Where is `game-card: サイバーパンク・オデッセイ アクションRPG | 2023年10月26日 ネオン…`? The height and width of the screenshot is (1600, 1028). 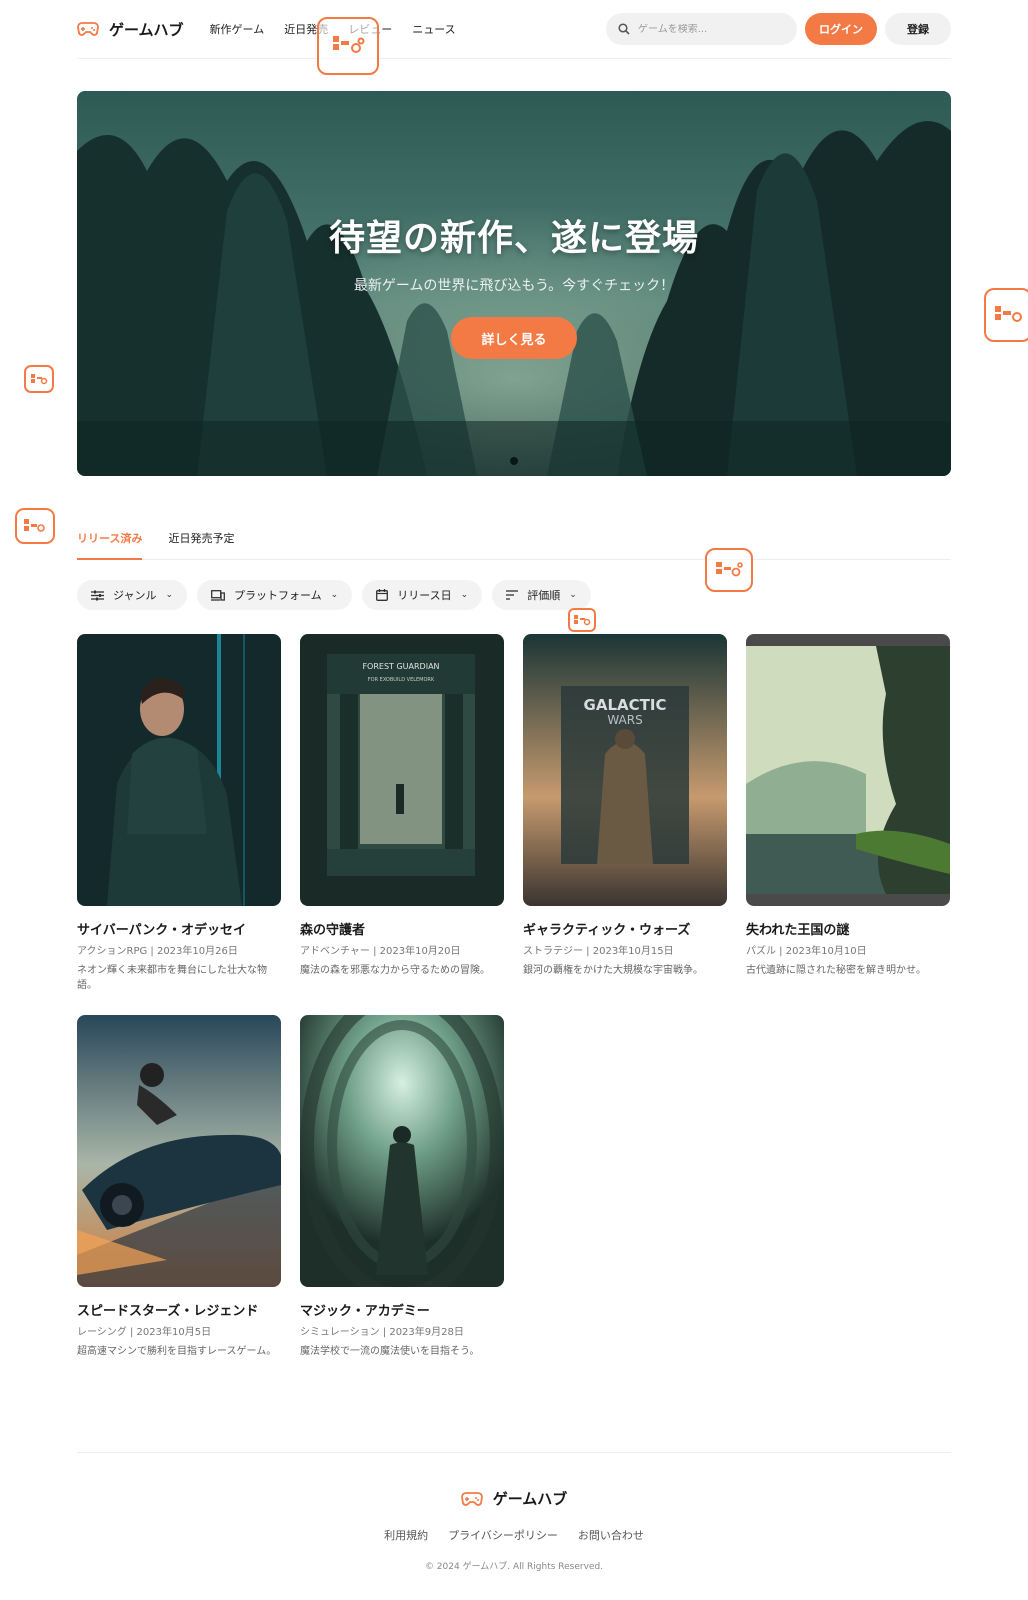 game-card: サイバーパンク・オデッセイ アクションRPG | 2023年10月26日 ネオン… is located at coordinates (179, 813).